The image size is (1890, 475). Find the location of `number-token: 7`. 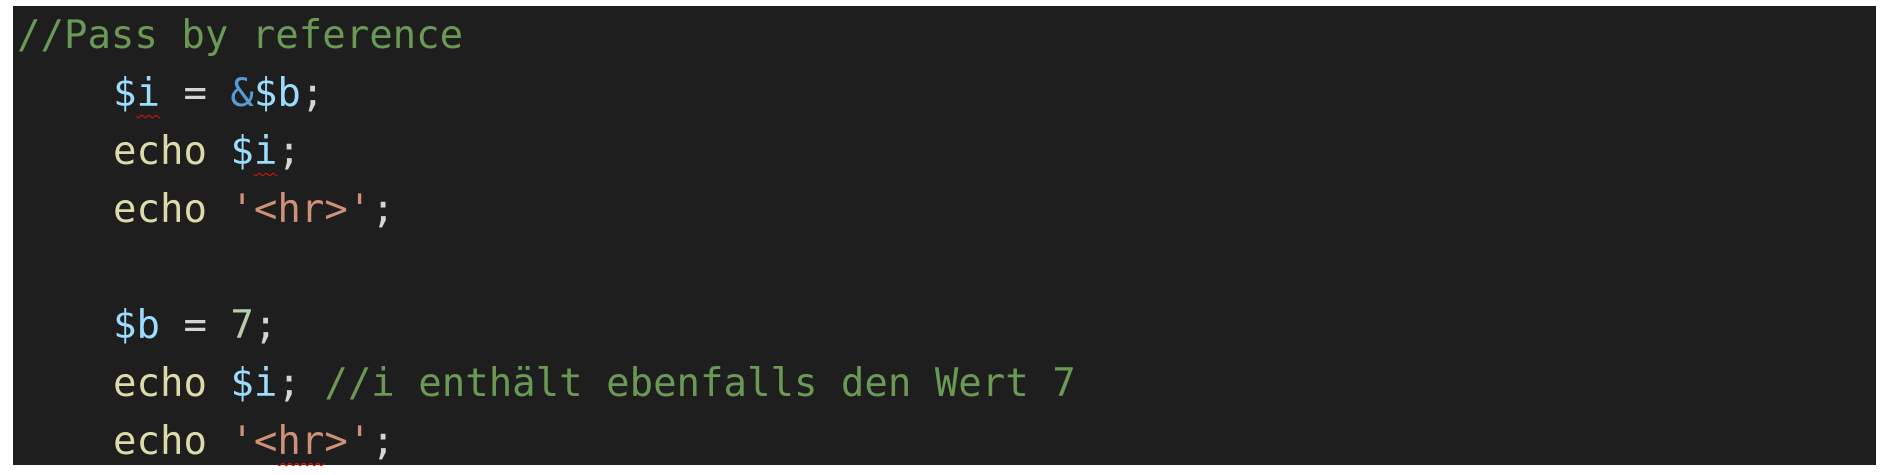

number-token: 7 is located at coordinates (242, 325).